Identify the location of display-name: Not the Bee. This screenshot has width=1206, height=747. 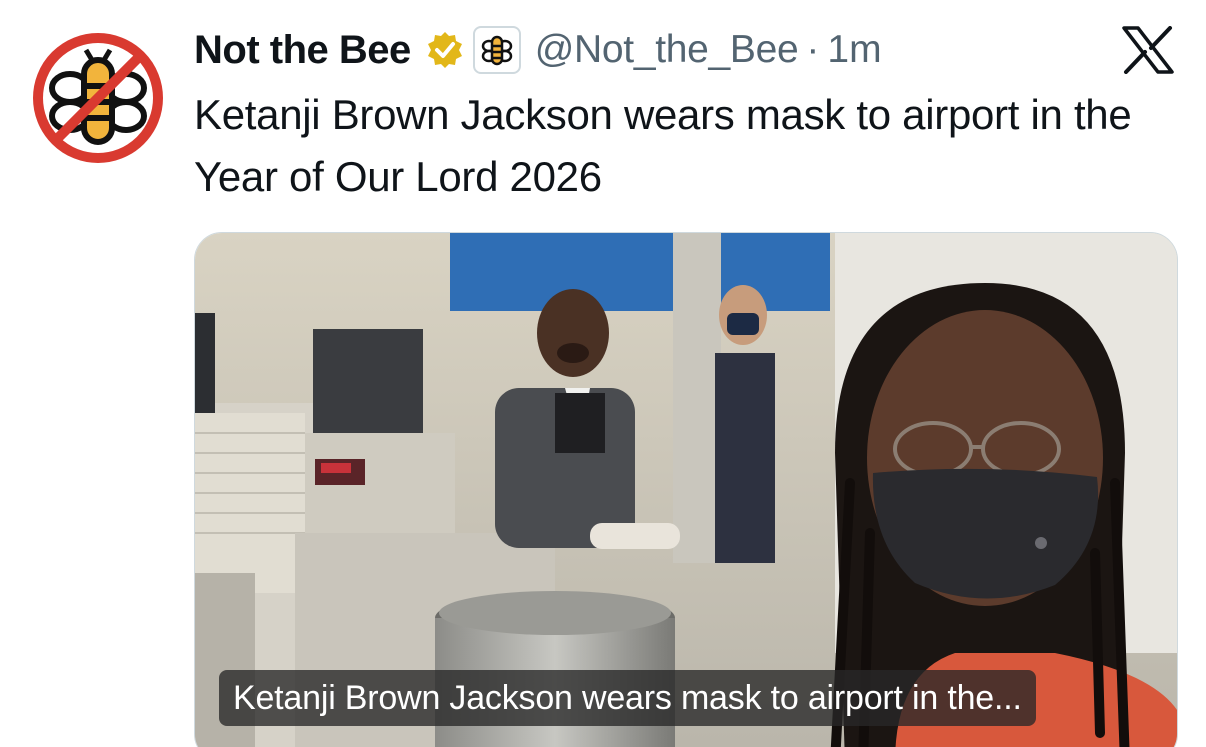
(302, 50).